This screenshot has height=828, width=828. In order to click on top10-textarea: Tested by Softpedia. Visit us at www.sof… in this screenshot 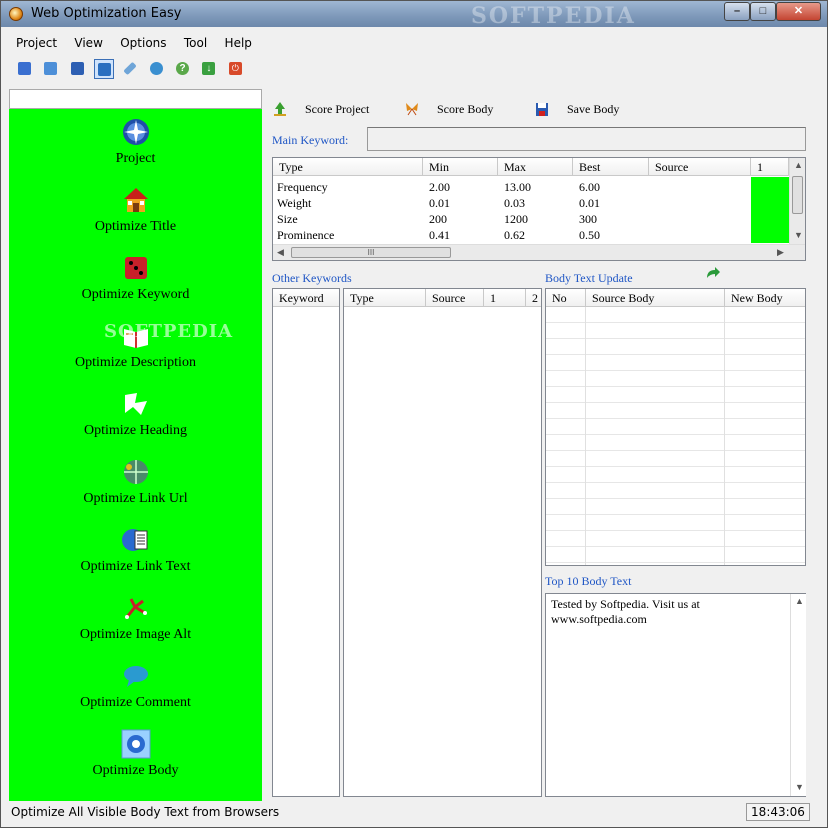, I will do `click(675, 695)`.